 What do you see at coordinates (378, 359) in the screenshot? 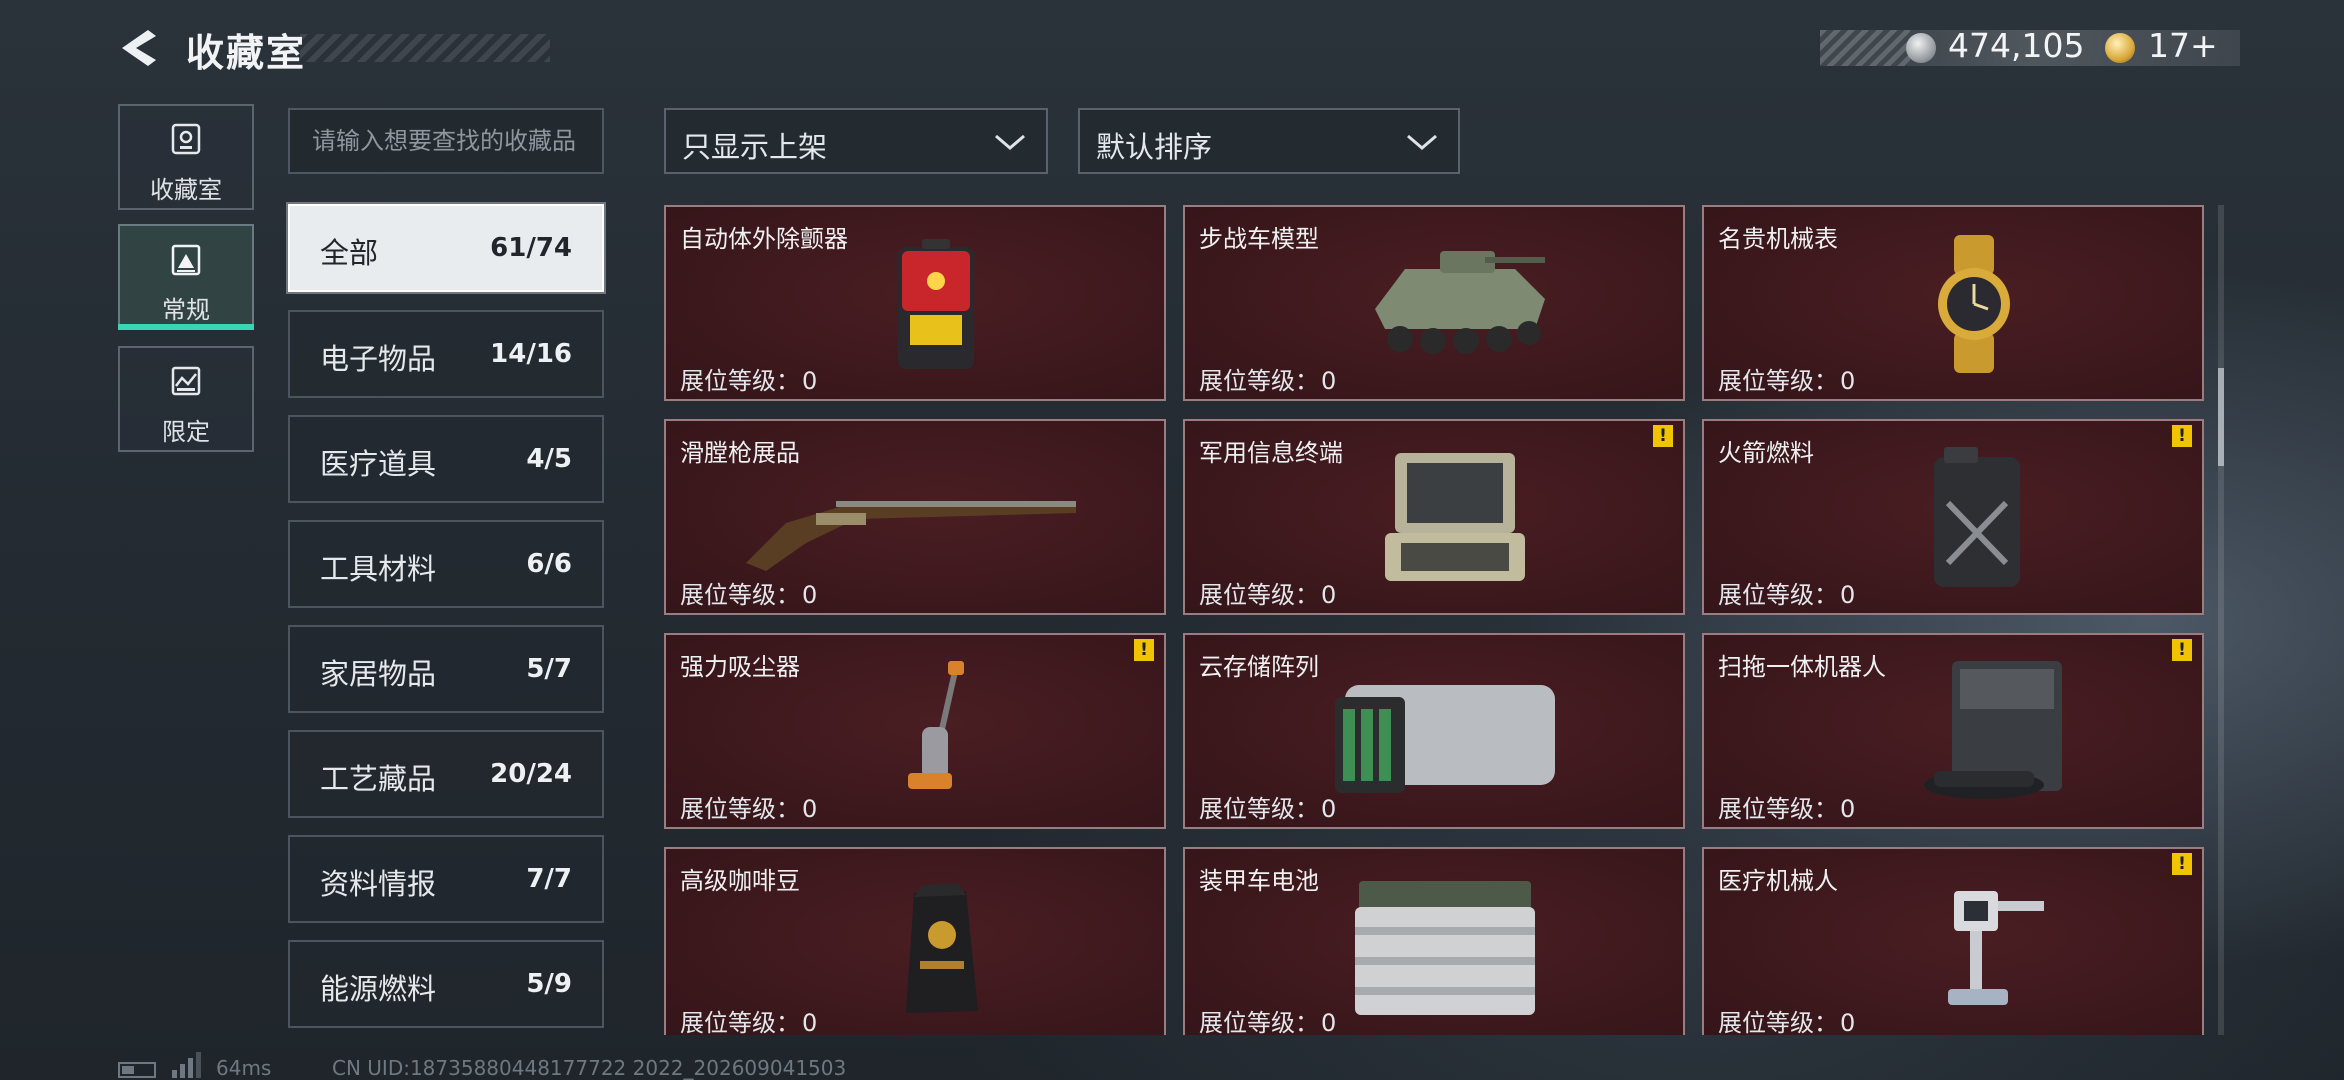
I see `category-label: 电子物品` at bounding box center [378, 359].